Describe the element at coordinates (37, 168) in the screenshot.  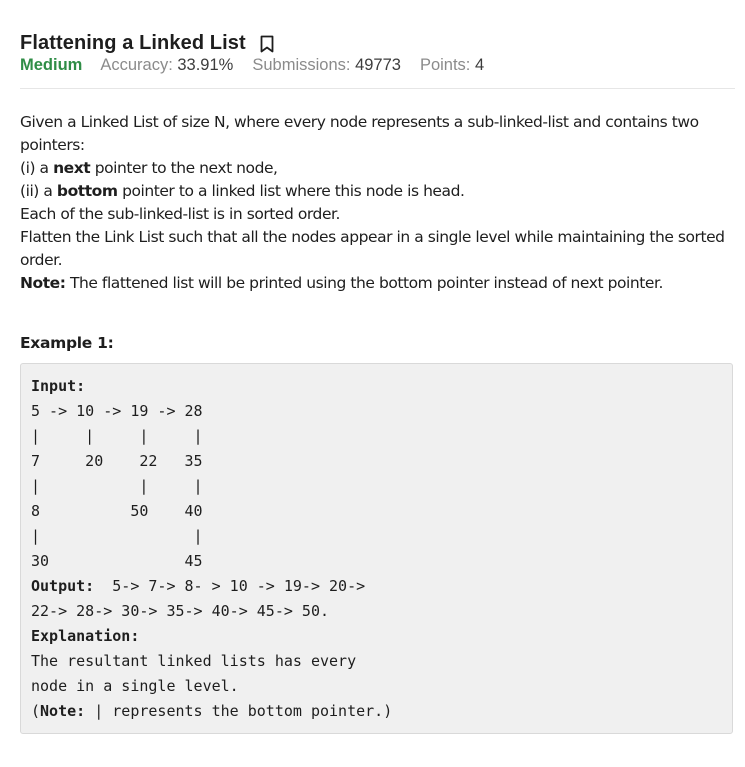
I see `statement-text: (i) a` at that location.